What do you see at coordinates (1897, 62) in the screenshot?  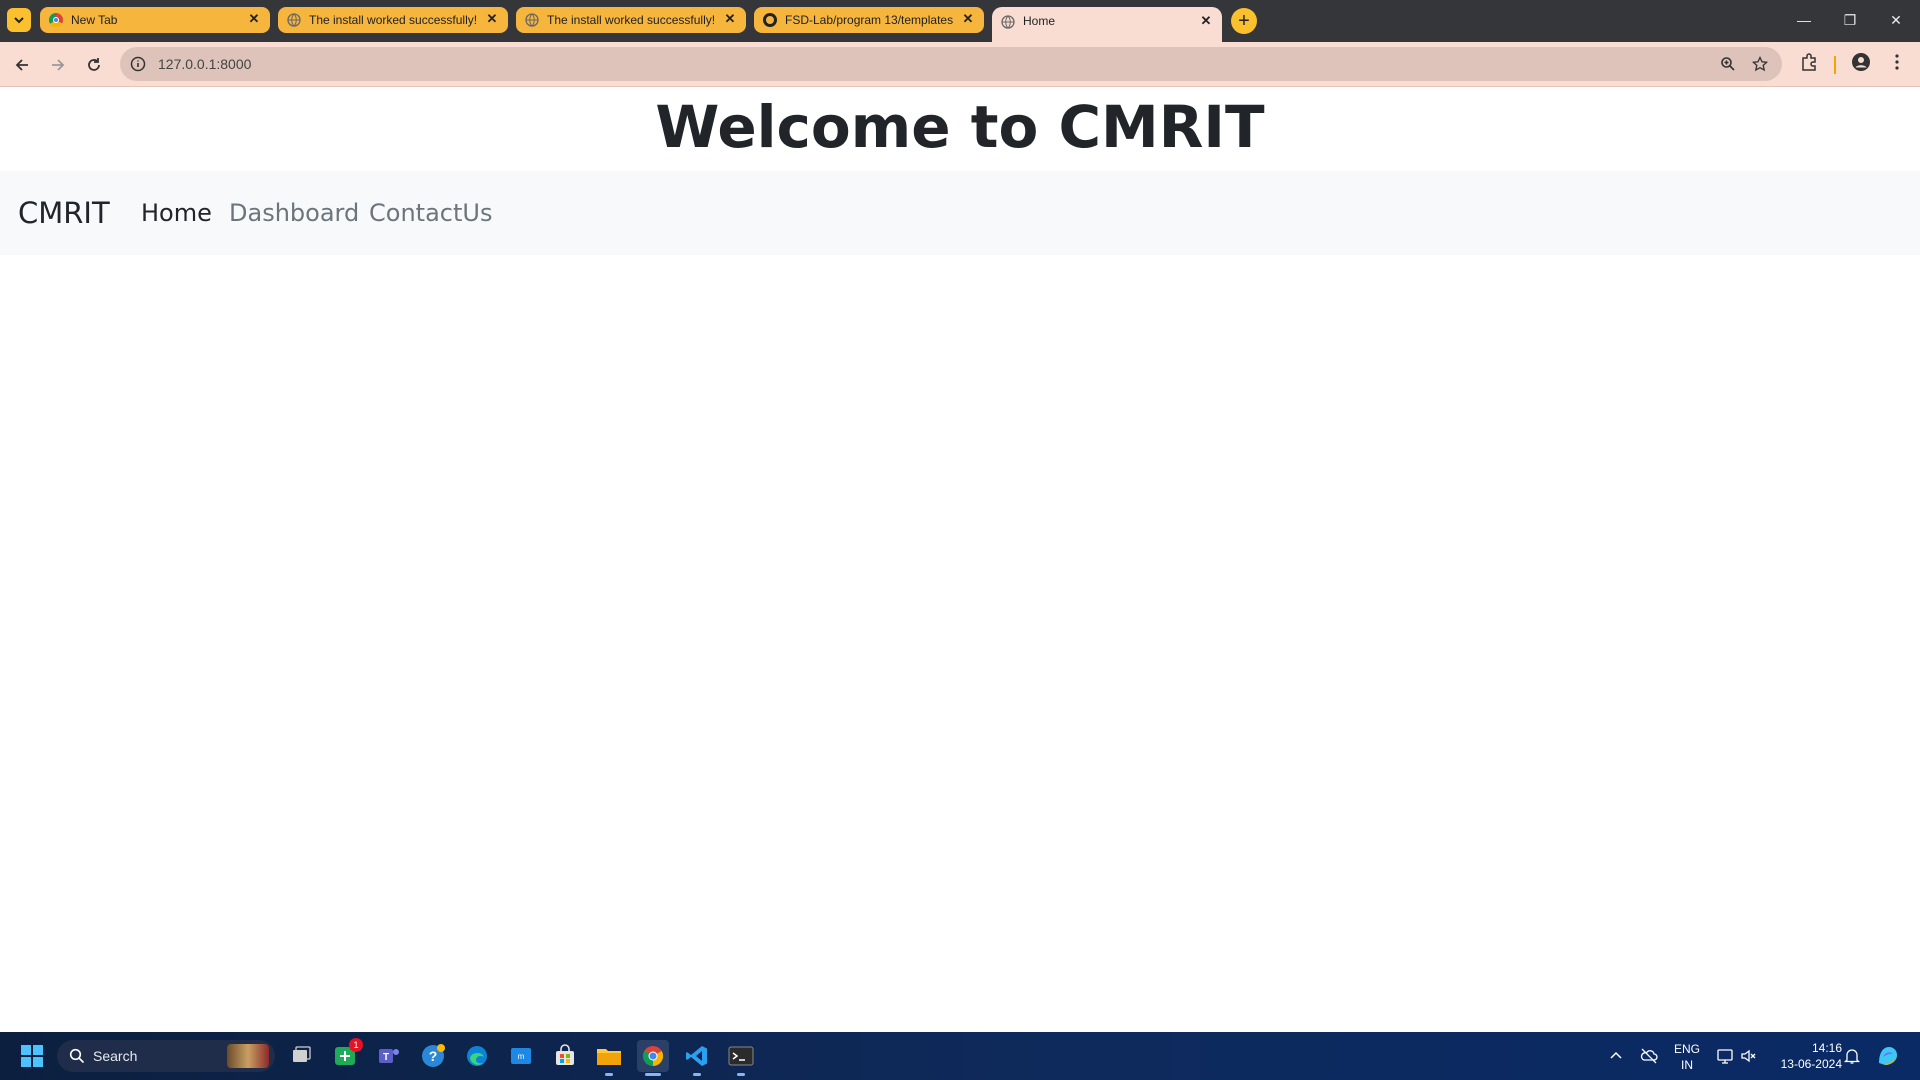 I see `more-menu-icon` at bounding box center [1897, 62].